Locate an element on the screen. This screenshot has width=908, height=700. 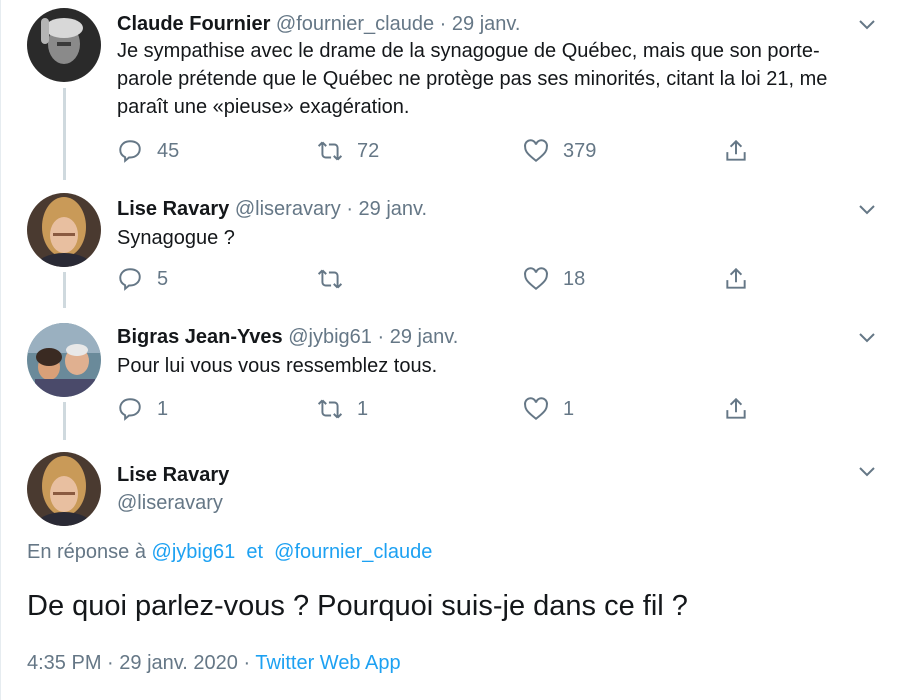
tweet-header: Lise Ravary @liseravary · 29 janv. is located at coordinates (272, 209).